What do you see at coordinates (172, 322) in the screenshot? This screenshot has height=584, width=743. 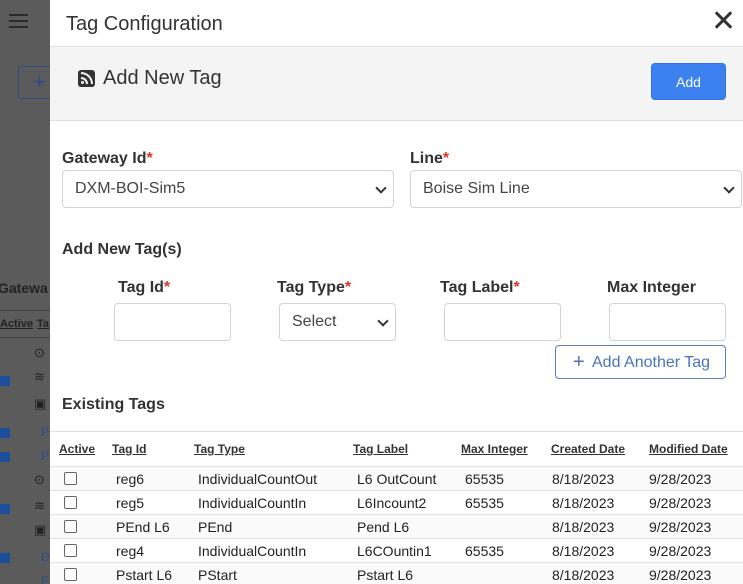 I see `tag-id-input` at bounding box center [172, 322].